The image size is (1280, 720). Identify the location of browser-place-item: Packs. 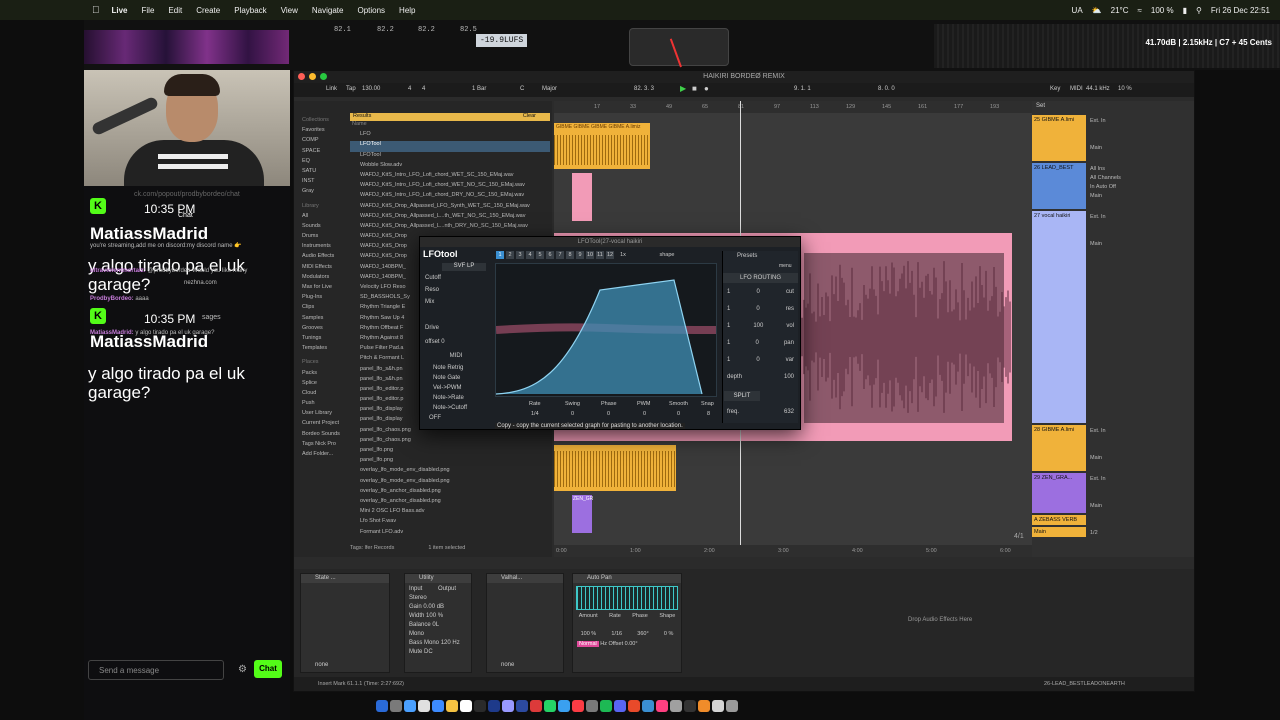
(321, 375).